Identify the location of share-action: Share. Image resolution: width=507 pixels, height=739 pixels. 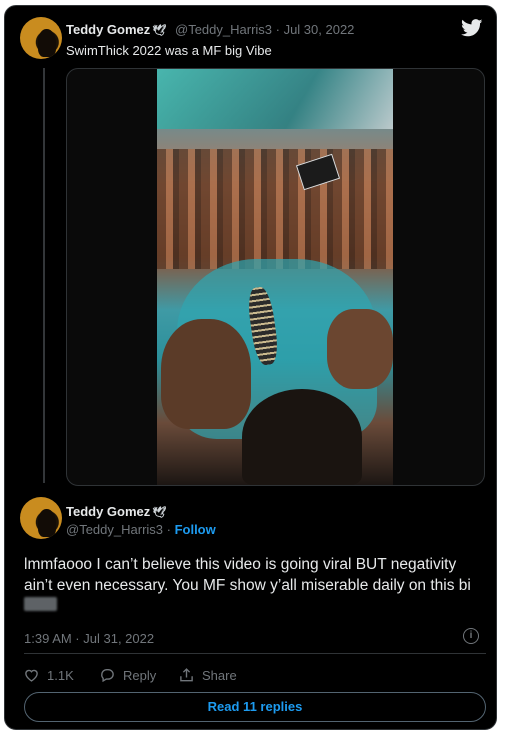
(208, 675).